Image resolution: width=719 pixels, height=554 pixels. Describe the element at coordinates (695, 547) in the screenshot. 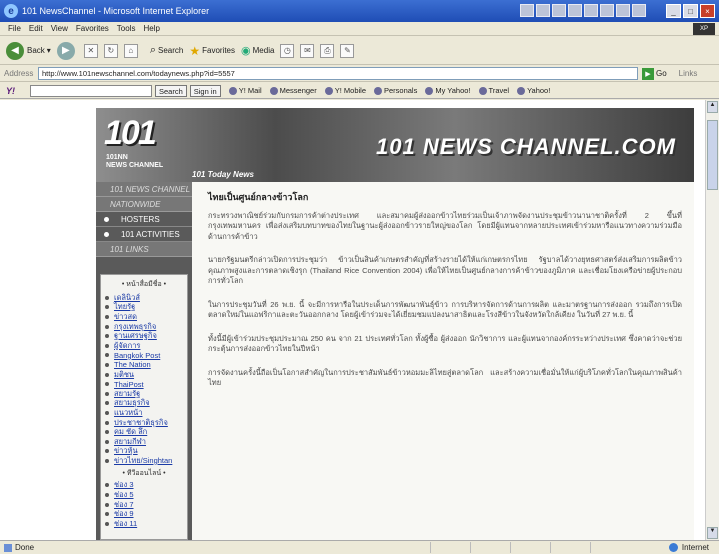

I see `zone-label: Internet` at that location.